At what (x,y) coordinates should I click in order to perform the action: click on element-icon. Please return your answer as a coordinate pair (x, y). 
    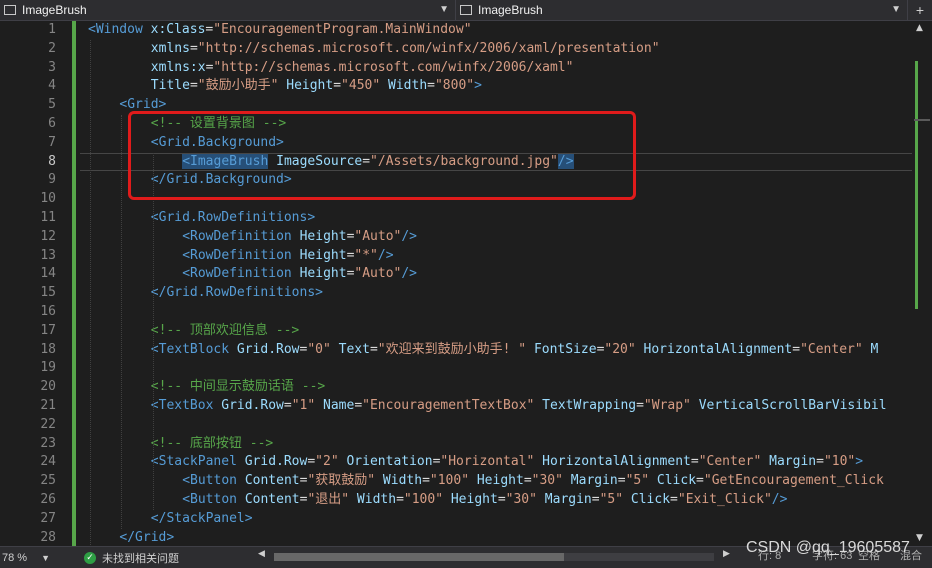
    Looking at the image, I should click on (466, 10).